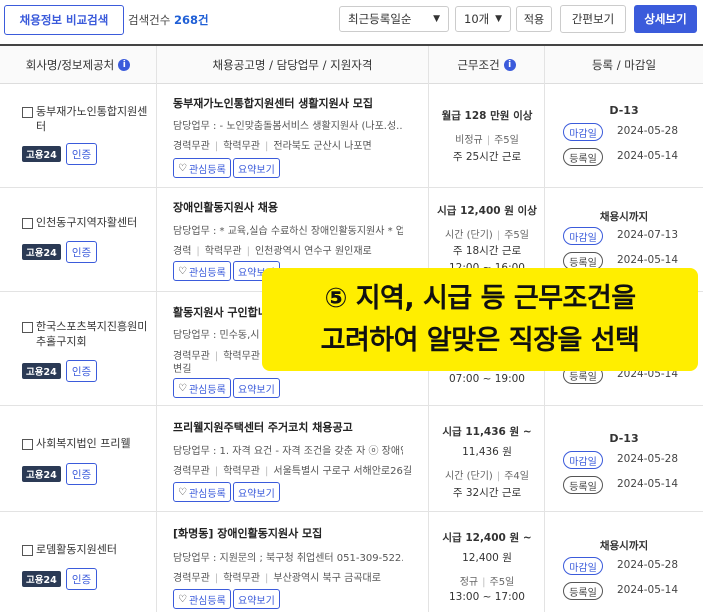  What do you see at coordinates (64, 20) in the screenshot?
I see `compare-search-button: 채용정보 비교검색` at bounding box center [64, 20].